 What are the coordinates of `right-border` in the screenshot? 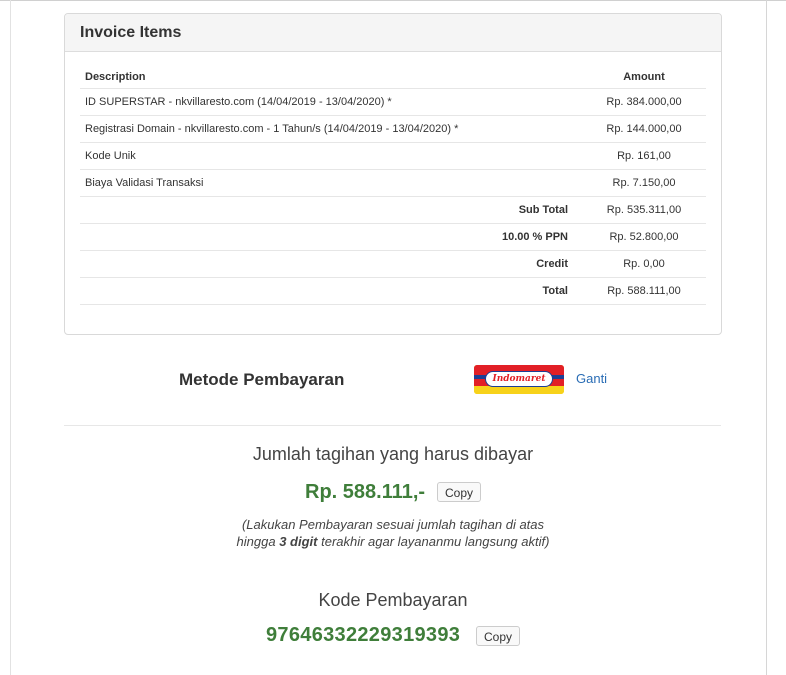 It's located at (766, 337).